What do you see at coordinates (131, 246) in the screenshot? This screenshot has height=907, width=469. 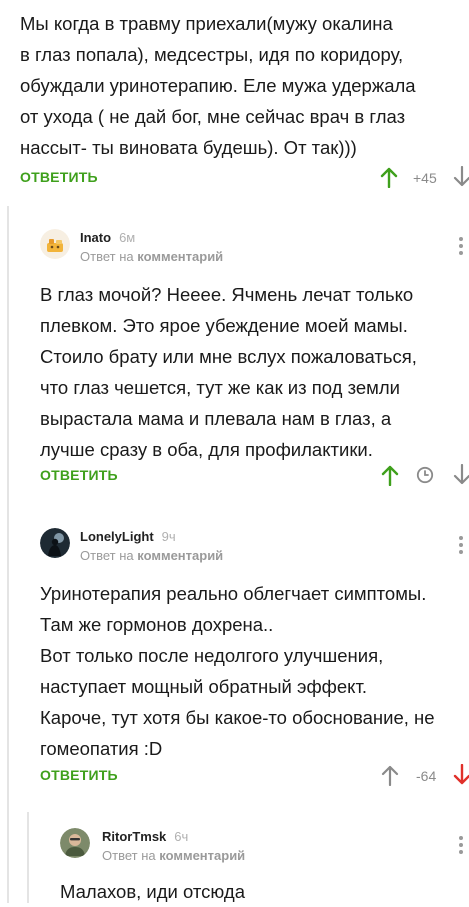 I see `comment-header: Inato 6м Ответ на комментарий` at bounding box center [131, 246].